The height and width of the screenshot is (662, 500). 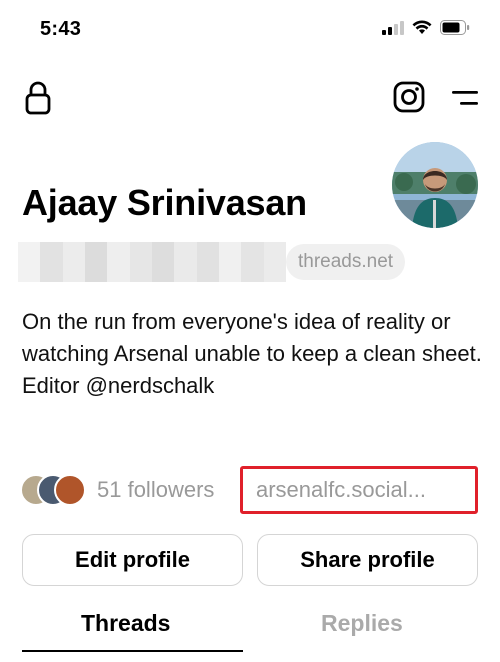 I want to click on cellular-signal-icon, so click(x=393, y=27).